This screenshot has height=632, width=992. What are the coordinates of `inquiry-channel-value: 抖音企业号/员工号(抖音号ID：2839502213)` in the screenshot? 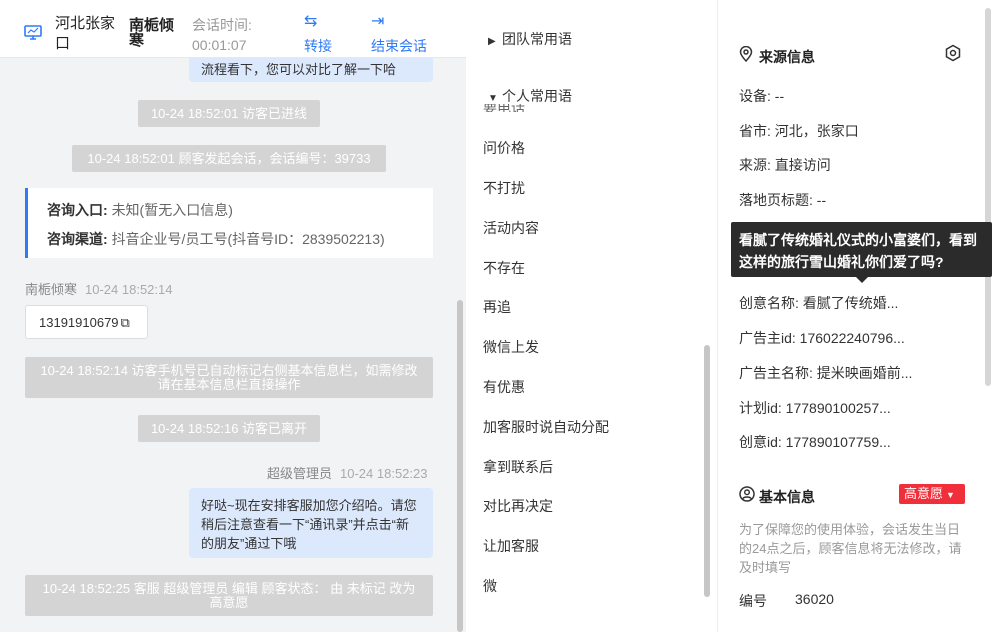 It's located at (248, 239).